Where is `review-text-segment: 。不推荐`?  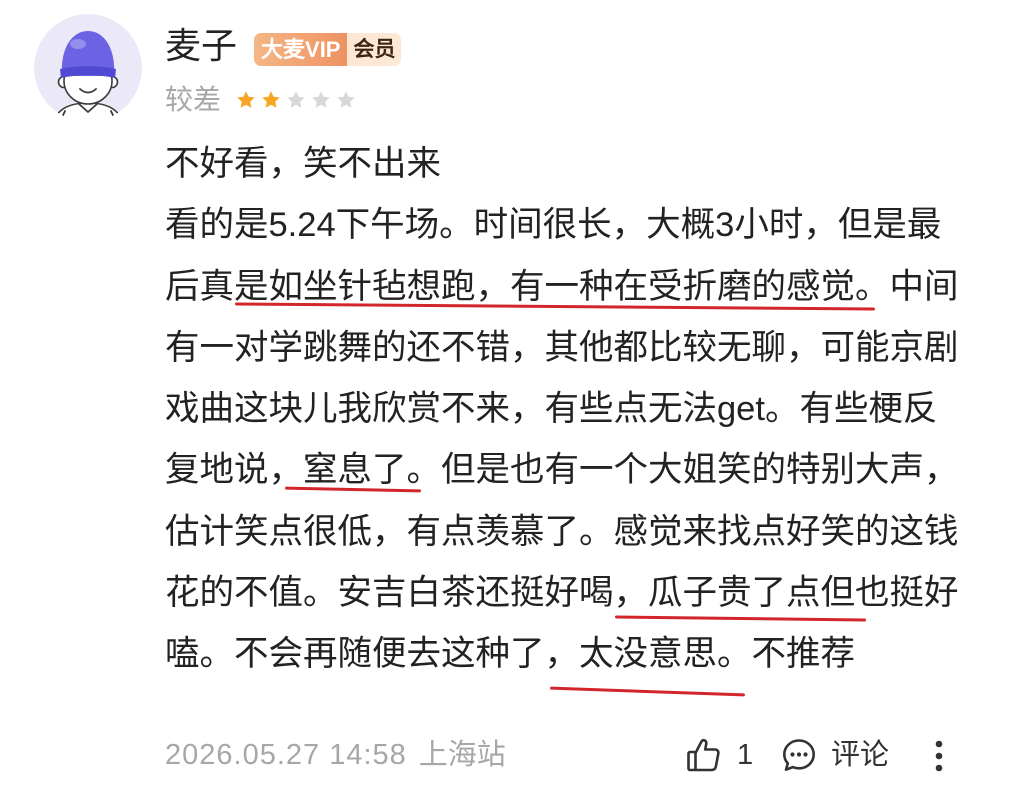 review-text-segment: 。不推荐 is located at coordinates (786, 654).